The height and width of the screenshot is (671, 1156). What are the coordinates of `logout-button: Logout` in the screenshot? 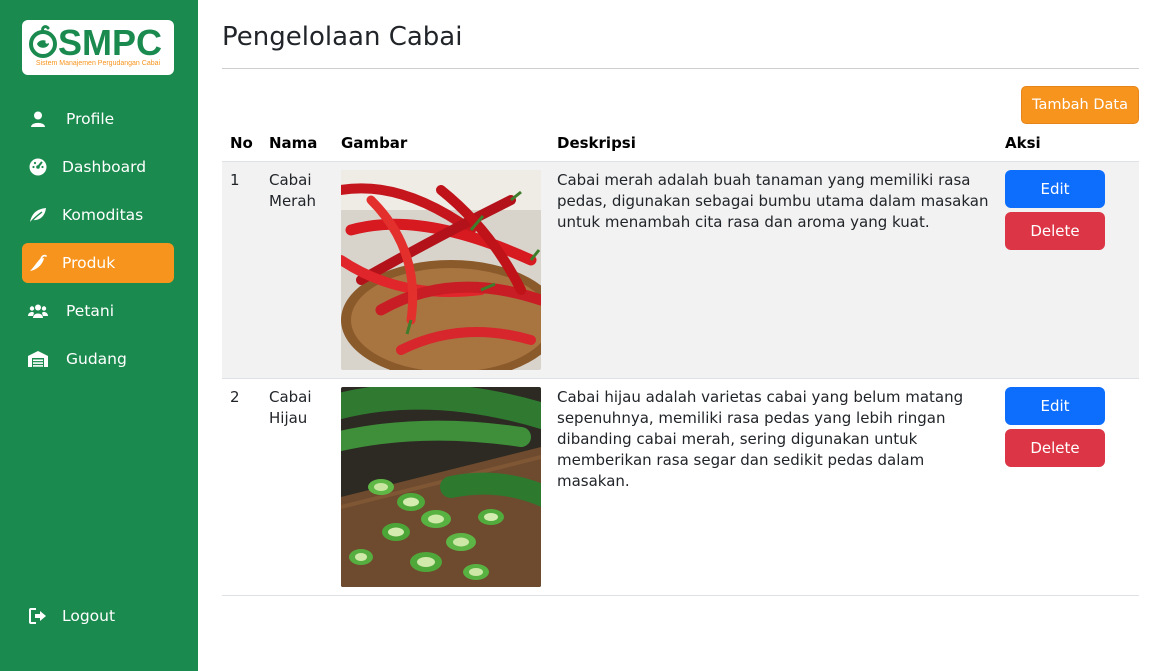 It's located at (98, 616).